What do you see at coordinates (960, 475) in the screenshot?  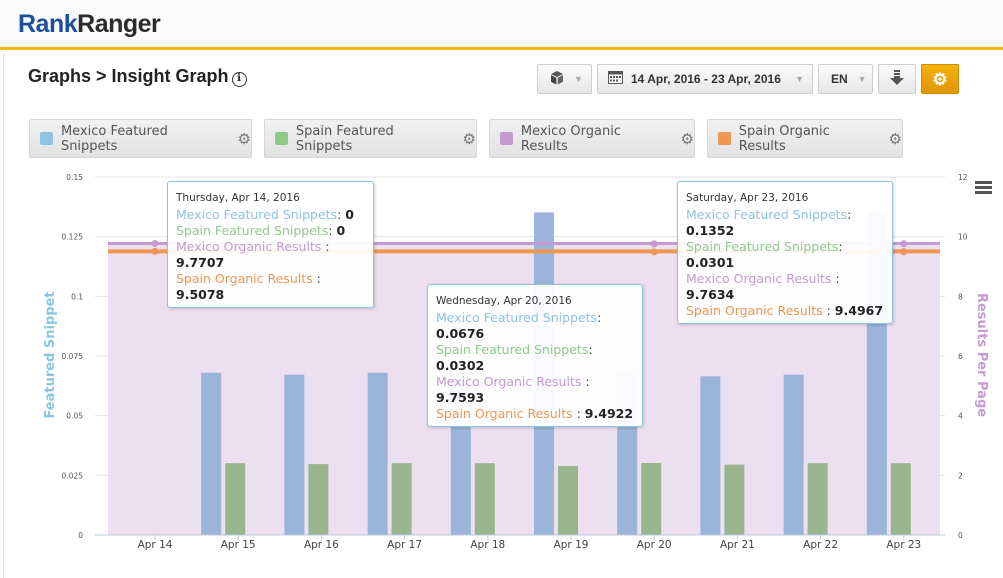 I see `y-tick-label-right: 2` at bounding box center [960, 475].